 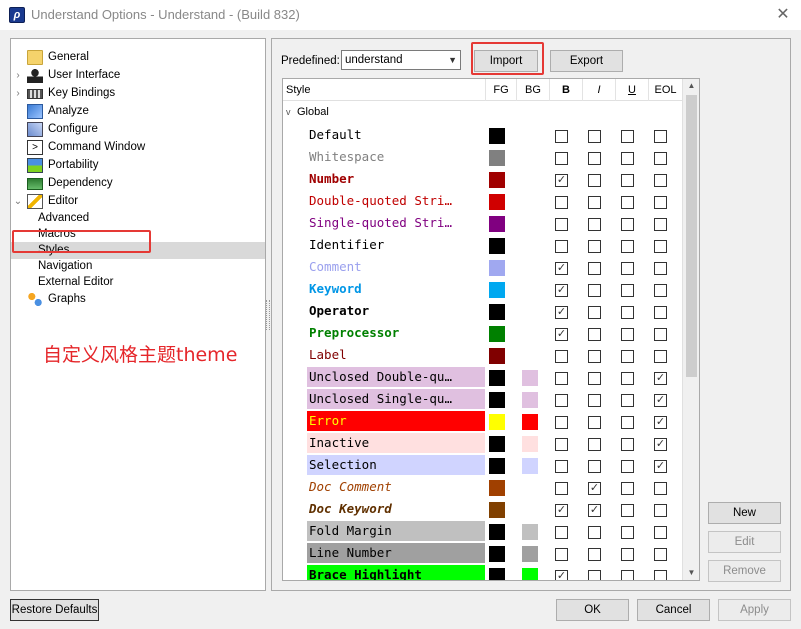 What do you see at coordinates (138, 266) in the screenshot?
I see `tree-item-navigation: Navigation` at bounding box center [138, 266].